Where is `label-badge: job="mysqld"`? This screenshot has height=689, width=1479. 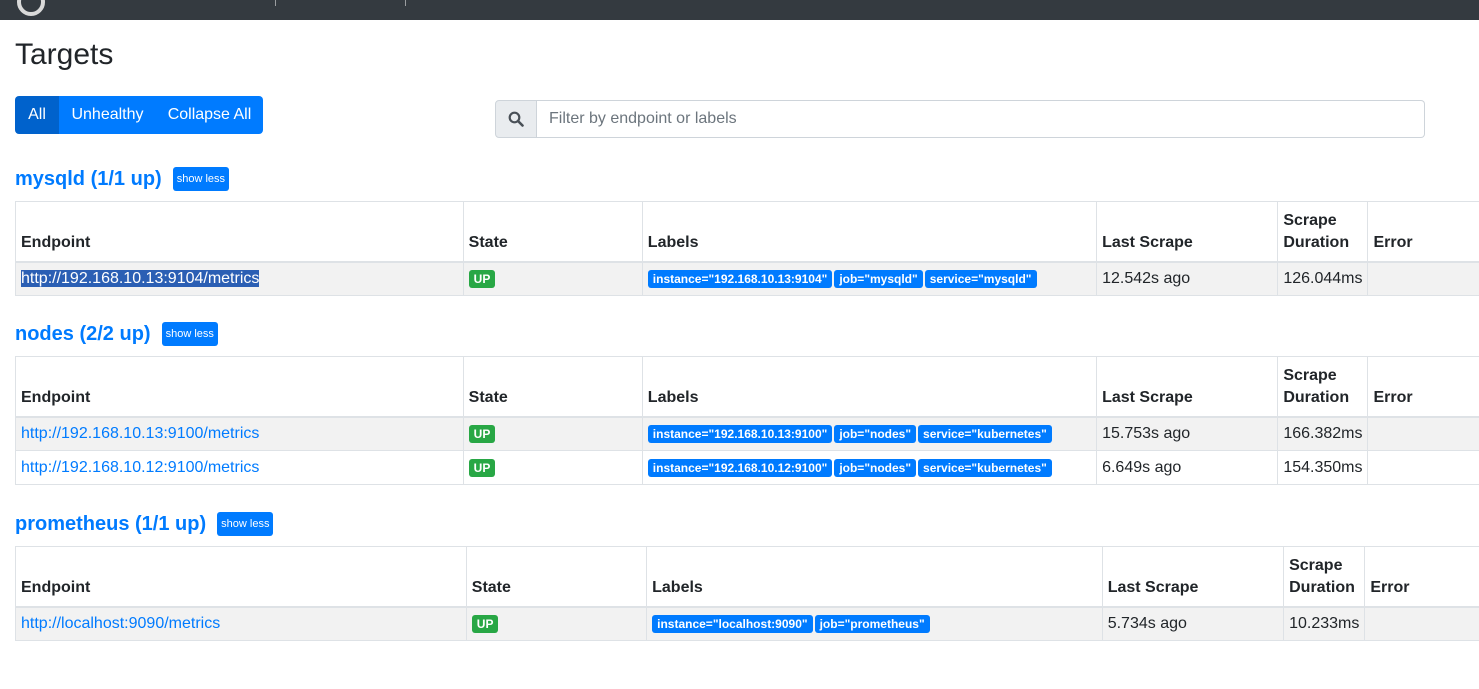 label-badge: job="mysqld" is located at coordinates (878, 278).